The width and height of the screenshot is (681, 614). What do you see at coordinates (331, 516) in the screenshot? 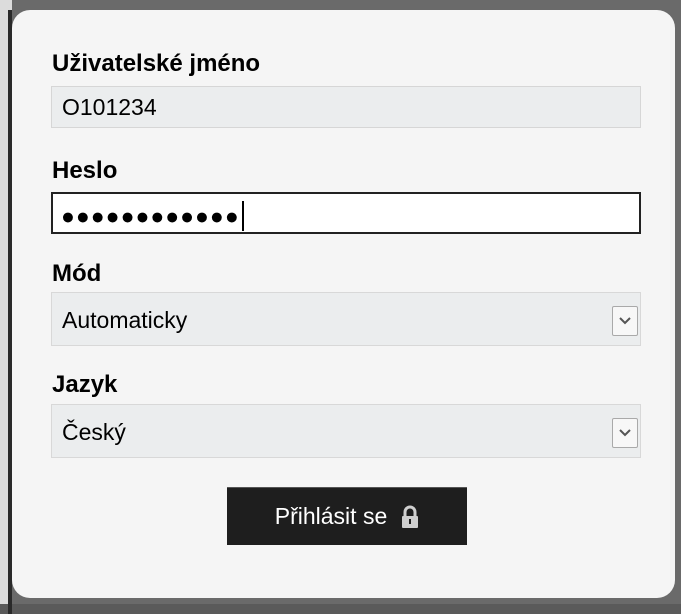
I see `login-button-label: Přihlásit se` at bounding box center [331, 516].